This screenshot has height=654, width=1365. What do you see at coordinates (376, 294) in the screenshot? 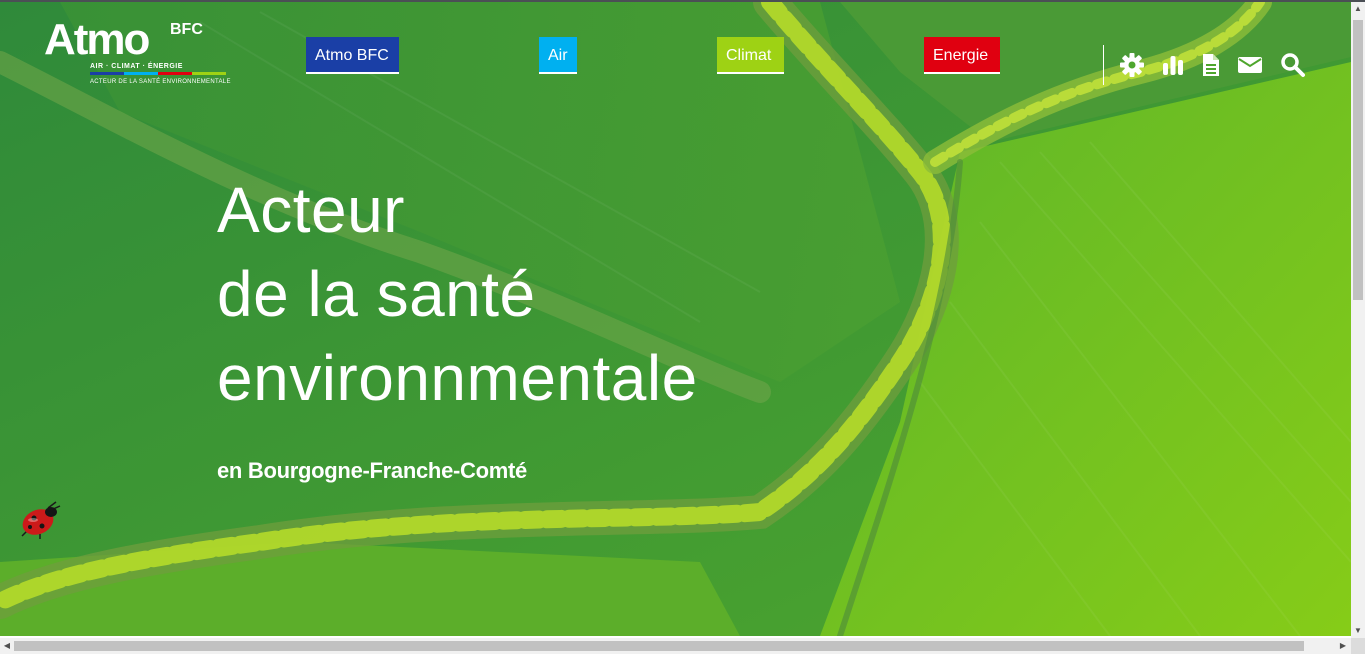
I see `hero-headline-line: de la santé` at bounding box center [376, 294].